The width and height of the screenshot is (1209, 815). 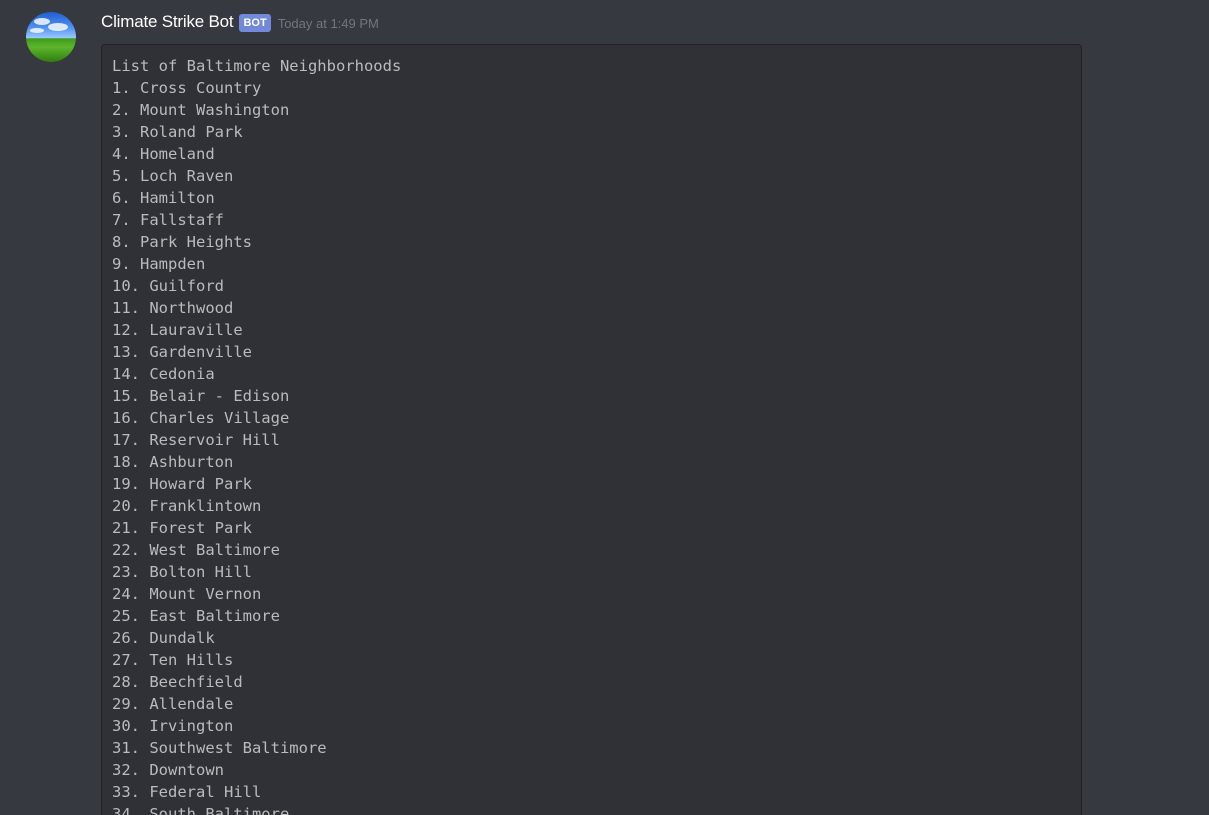 What do you see at coordinates (182, 572) in the screenshot?
I see `neighborhood-list-item: 23. Bolton Hill` at bounding box center [182, 572].